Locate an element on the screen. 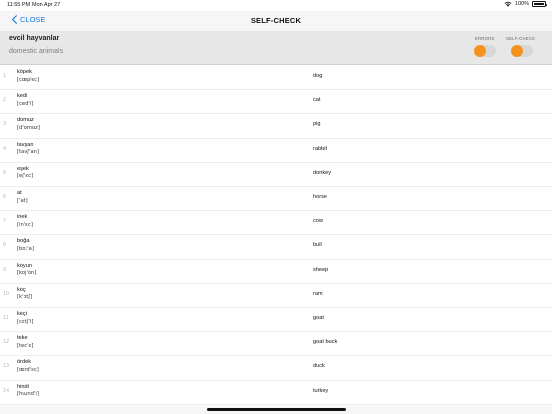  translation-text: dog is located at coordinates (318, 76).